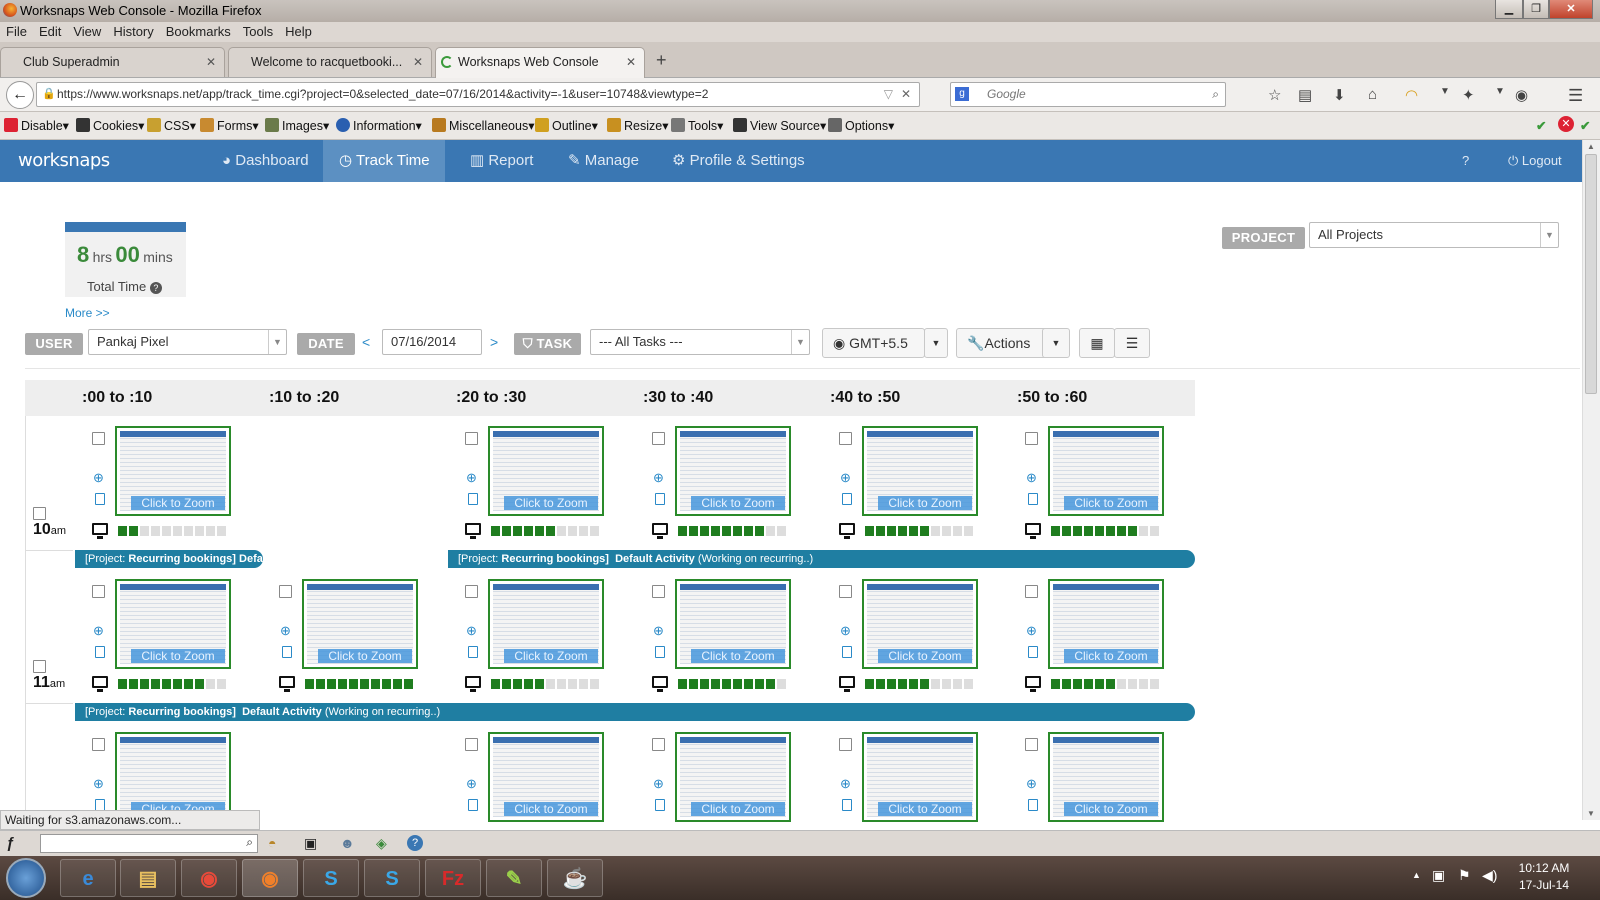 Image resolution: width=1600 pixels, height=900 pixels. I want to click on scroll-down-icon: ▼, so click(1591, 813).